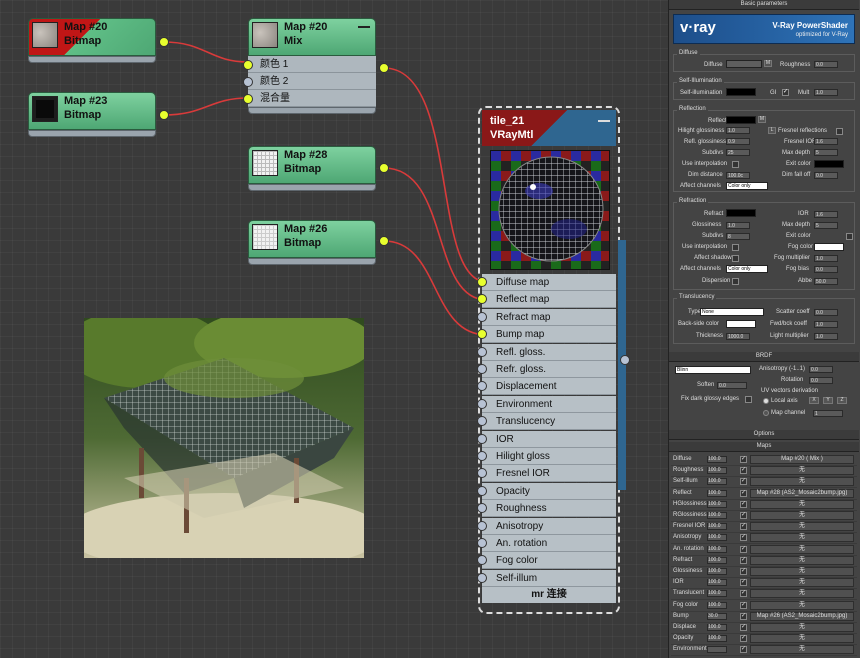 This screenshot has height=658, width=860. Describe the element at coordinates (717, 616) in the screenshot. I see `map-amount-field: 30.0` at that location.